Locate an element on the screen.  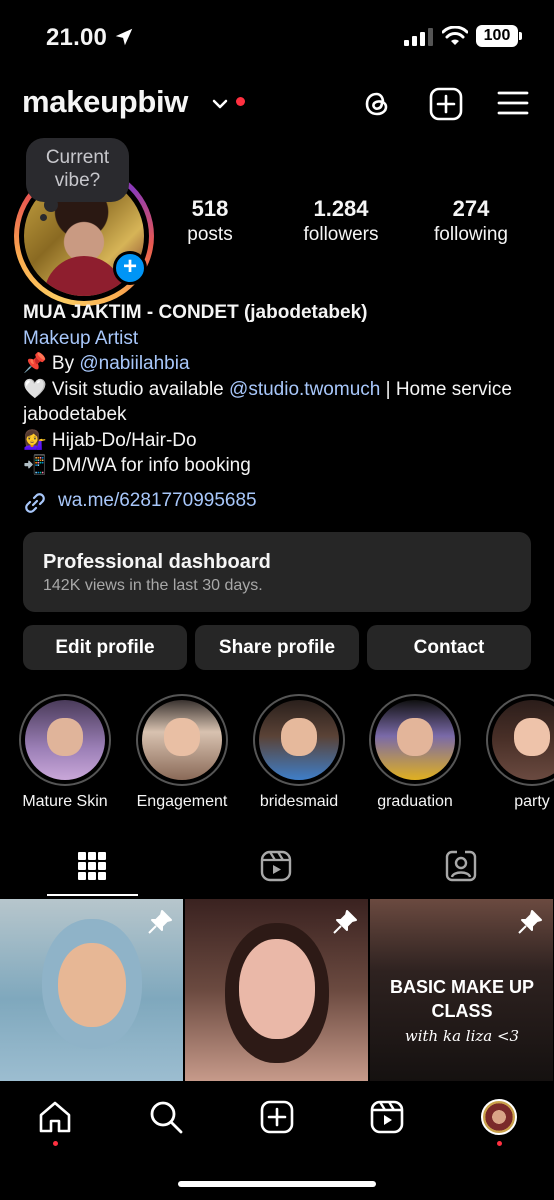
posts-count: 518 posts is located at coordinates (210, 221).